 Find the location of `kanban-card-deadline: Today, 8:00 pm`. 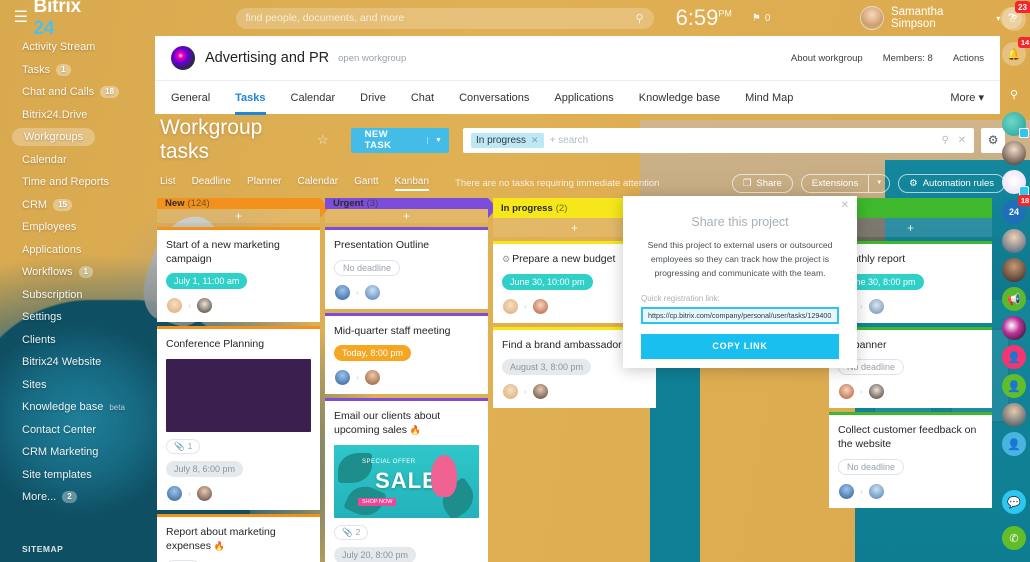

kanban-card-deadline: Today, 8:00 pm is located at coordinates (372, 353).